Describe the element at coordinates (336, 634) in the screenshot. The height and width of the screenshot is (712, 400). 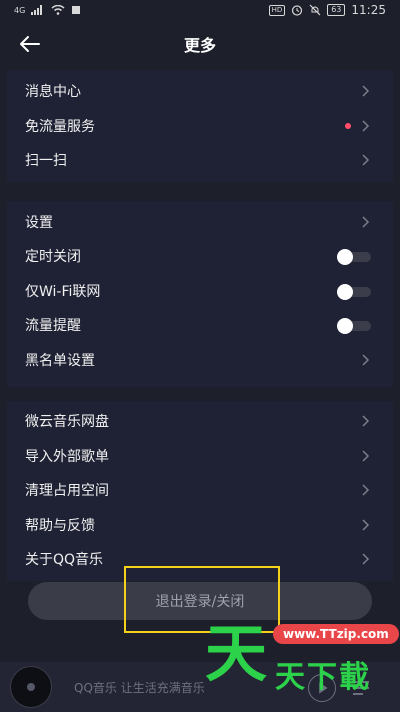
I see `watermark-url: www.TTzip.com` at that location.